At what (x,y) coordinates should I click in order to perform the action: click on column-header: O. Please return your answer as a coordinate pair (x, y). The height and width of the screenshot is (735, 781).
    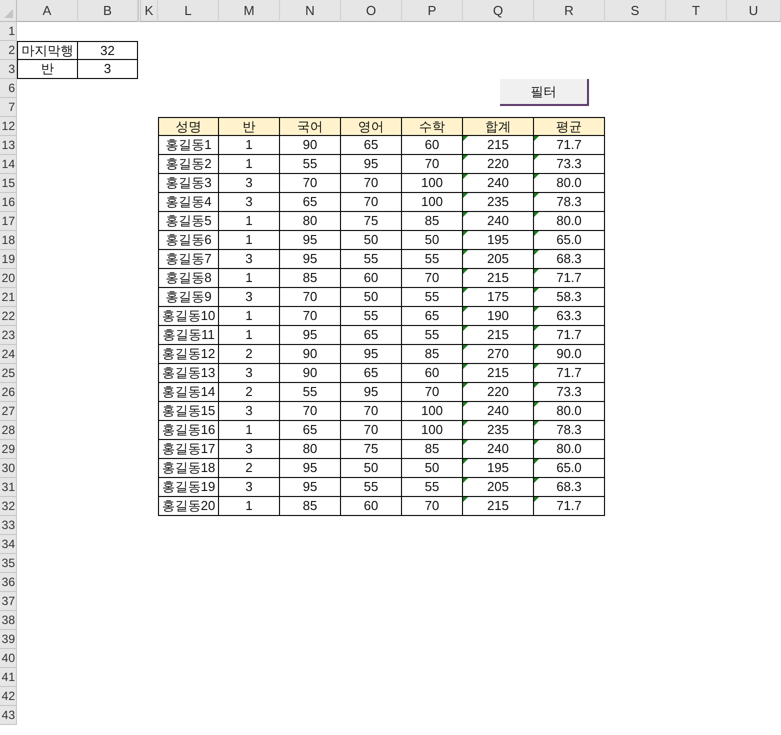
    Looking at the image, I should click on (371, 11).